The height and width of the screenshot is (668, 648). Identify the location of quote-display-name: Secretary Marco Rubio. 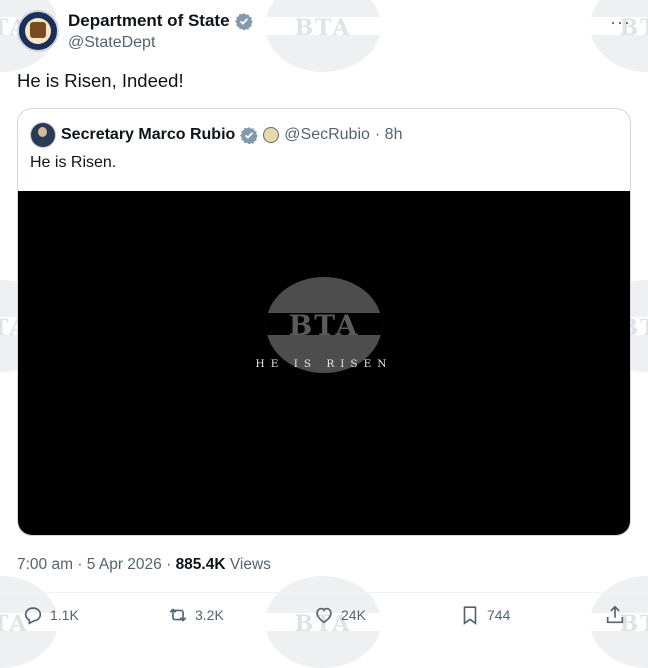
(148, 135).